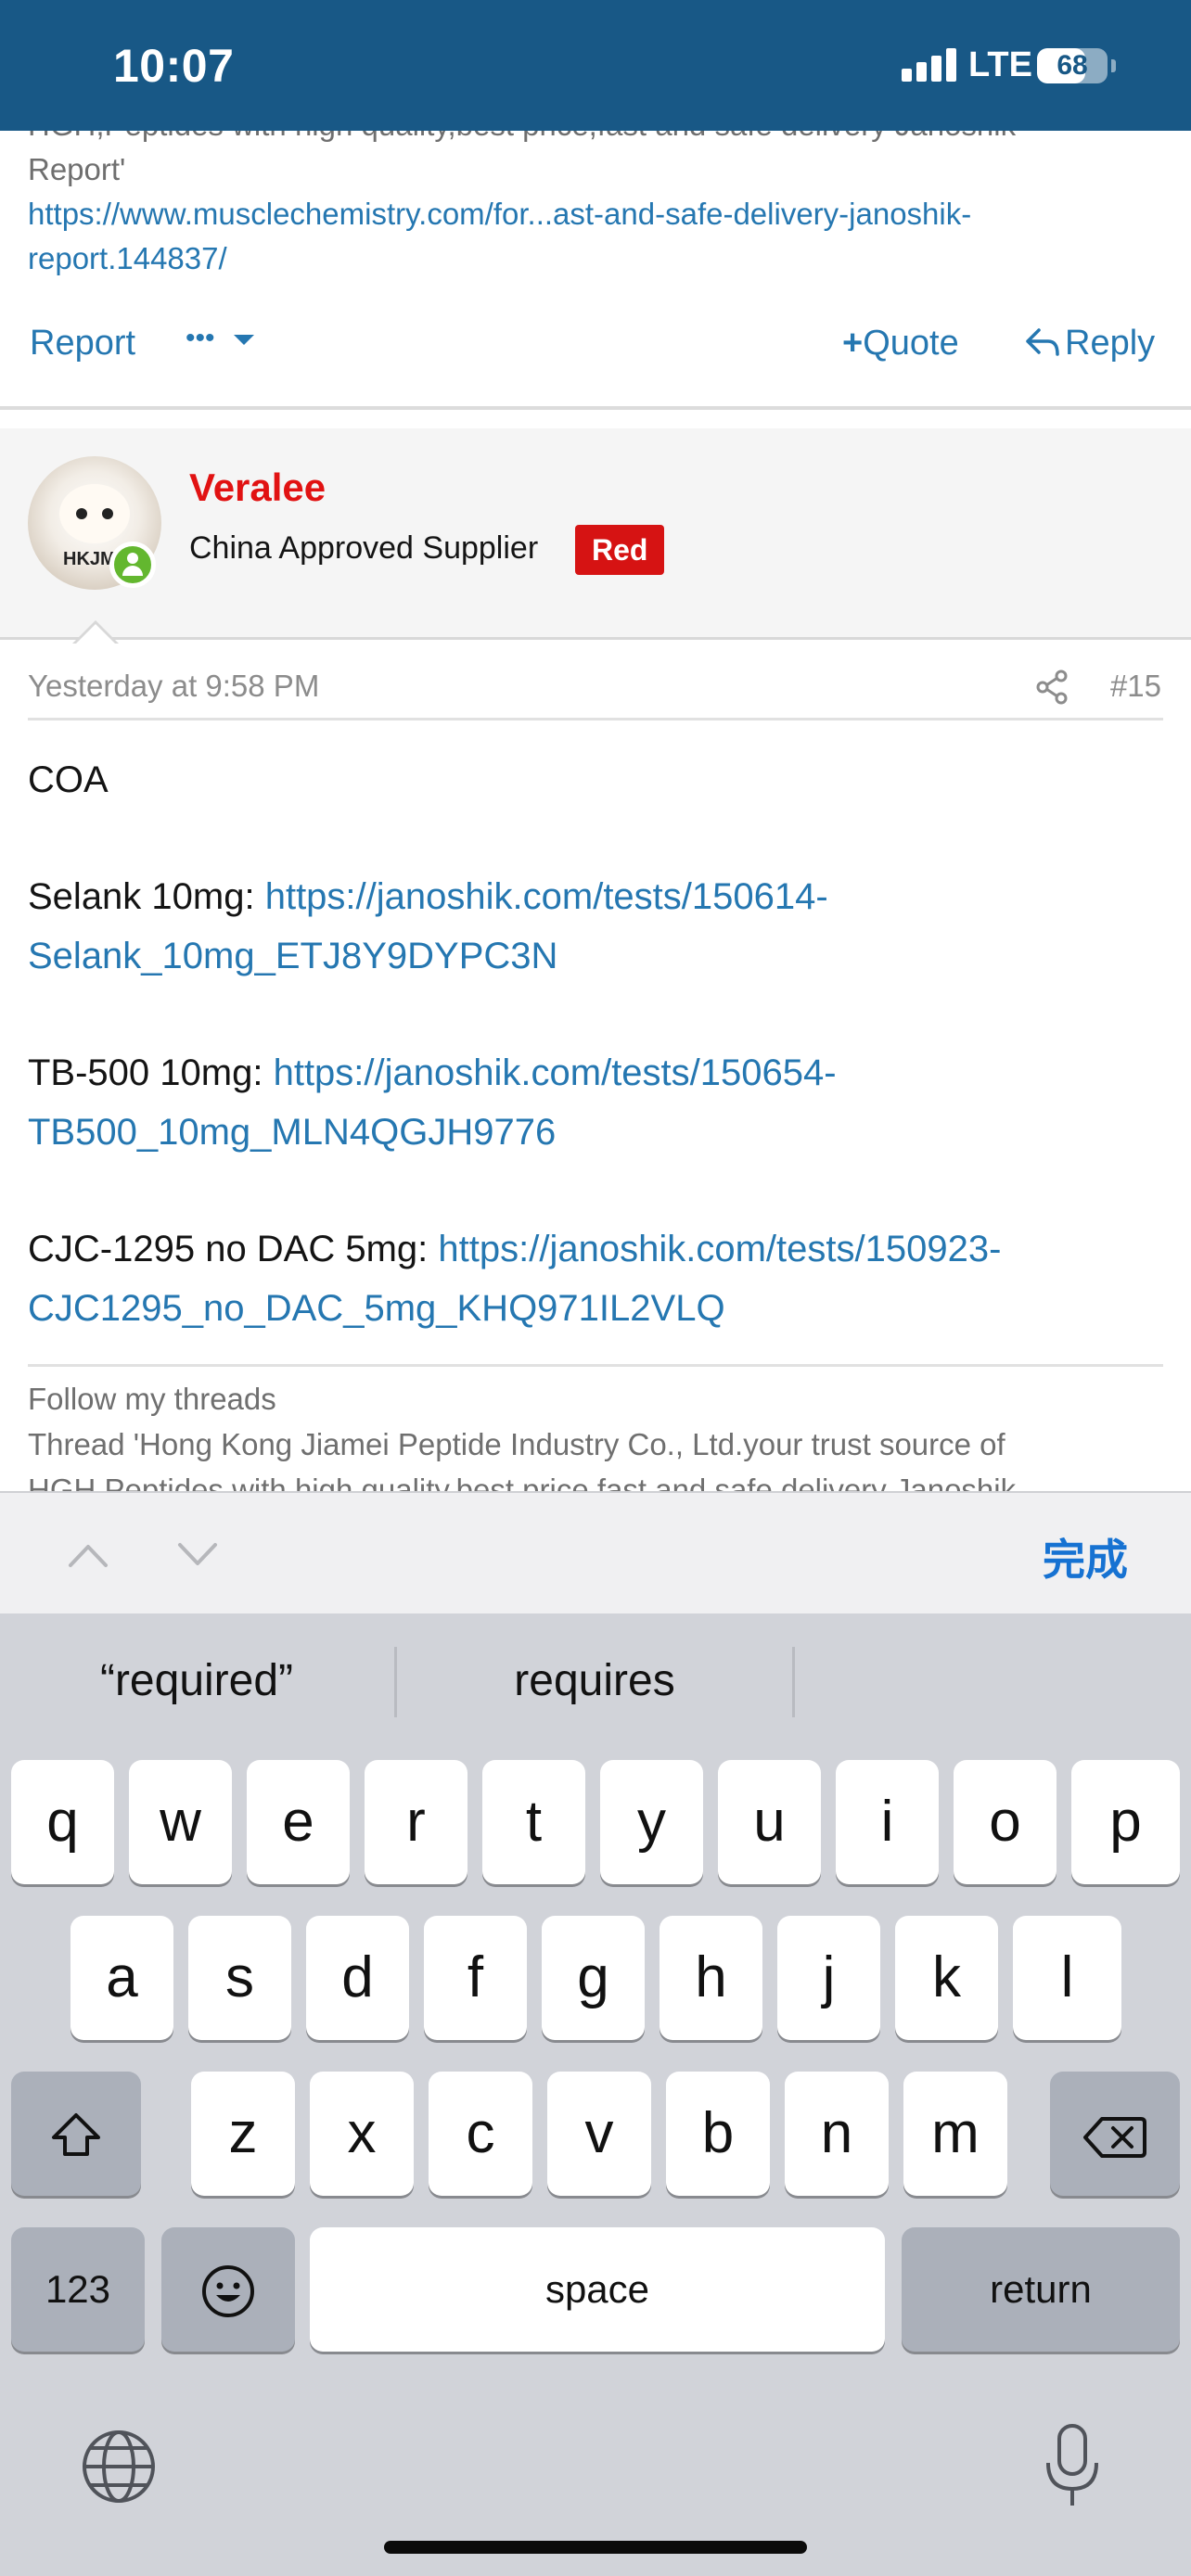 The image size is (1191, 2576). I want to click on more-dots: •••, so click(200, 338).